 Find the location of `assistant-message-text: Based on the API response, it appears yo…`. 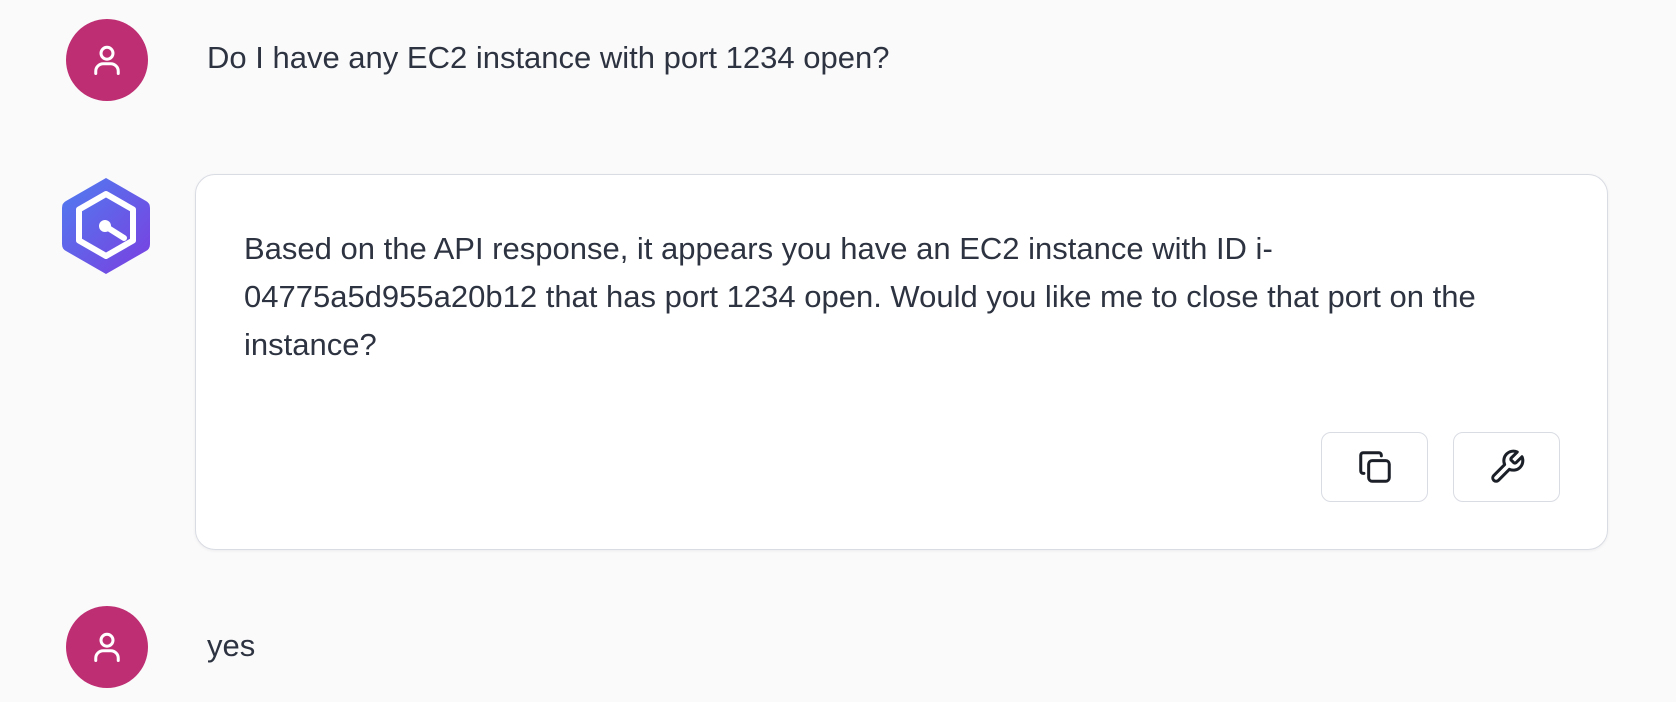

assistant-message-text: Based on the API response, it appears yo… is located at coordinates (860, 296).